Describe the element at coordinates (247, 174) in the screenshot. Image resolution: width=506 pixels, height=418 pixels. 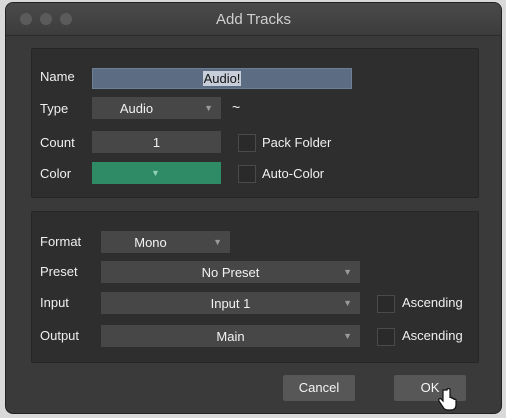
I see `auto-color-checkbox` at that location.